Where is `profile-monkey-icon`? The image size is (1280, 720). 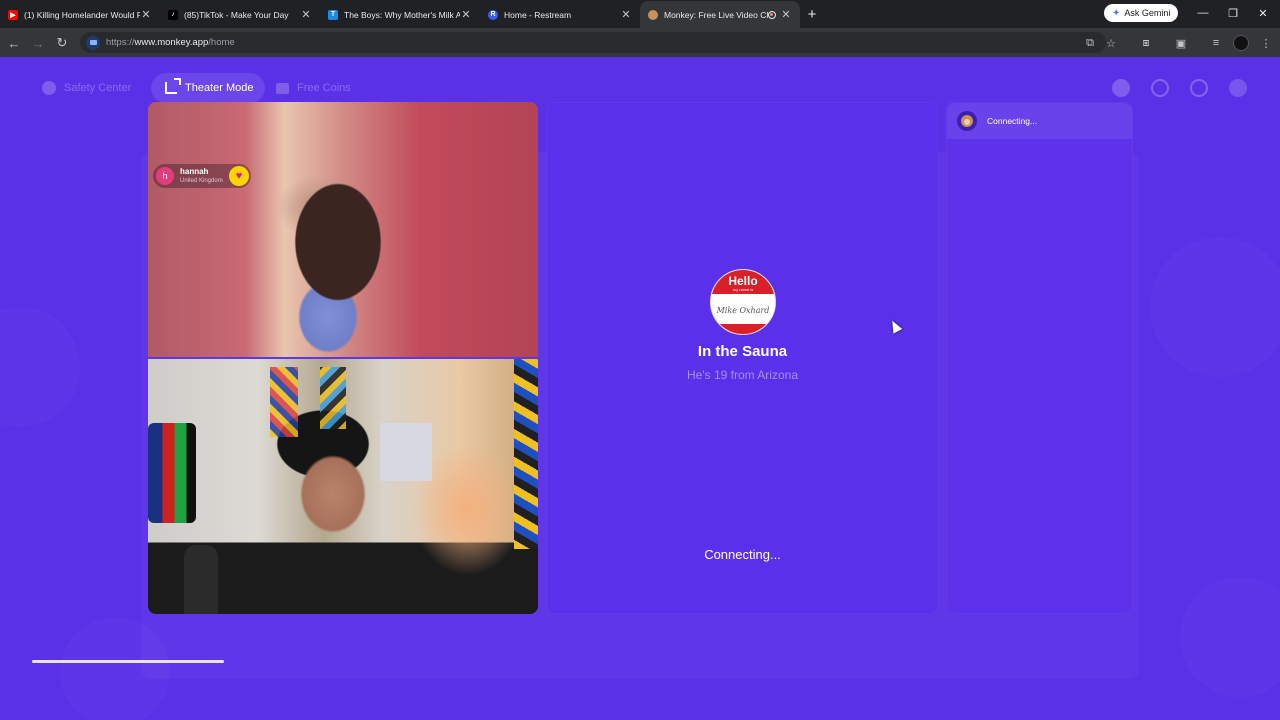 profile-monkey-icon is located at coordinates (1238, 88).